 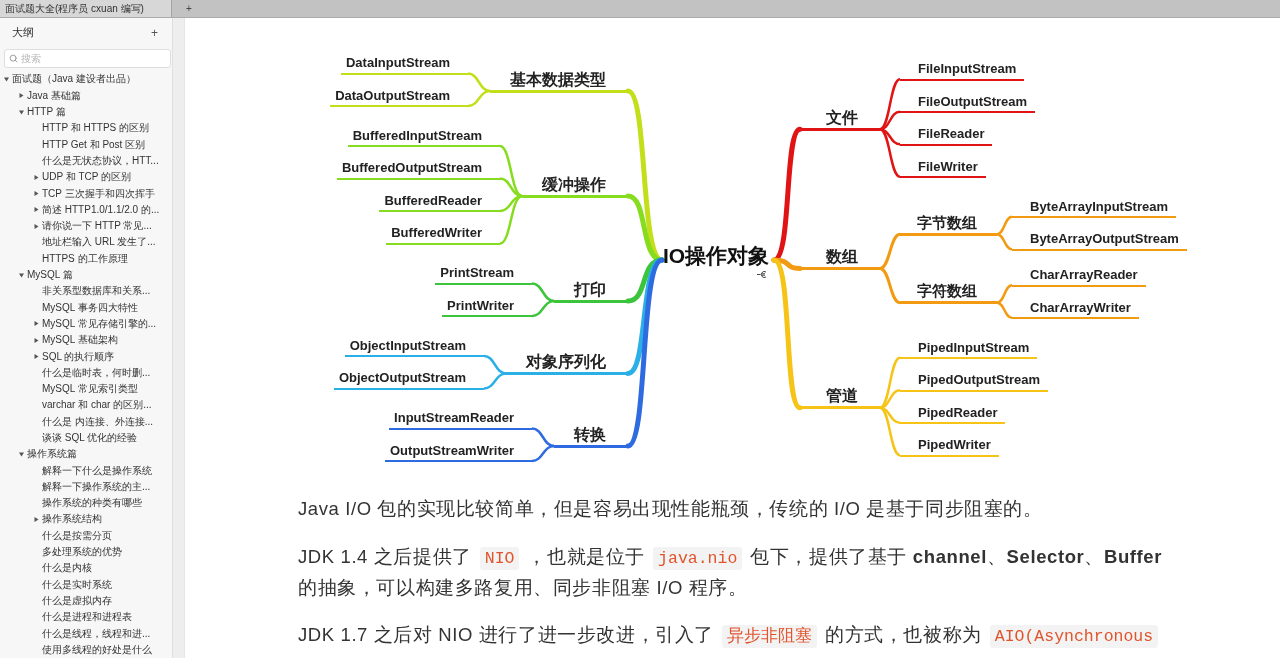 What do you see at coordinates (948, 293) in the screenshot?
I see `subtopic: 字符数组` at bounding box center [948, 293].